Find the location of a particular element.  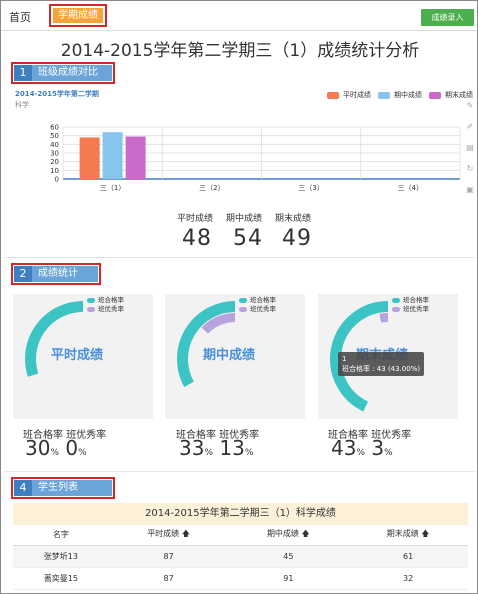

section-number: 4 is located at coordinates (23, 488).